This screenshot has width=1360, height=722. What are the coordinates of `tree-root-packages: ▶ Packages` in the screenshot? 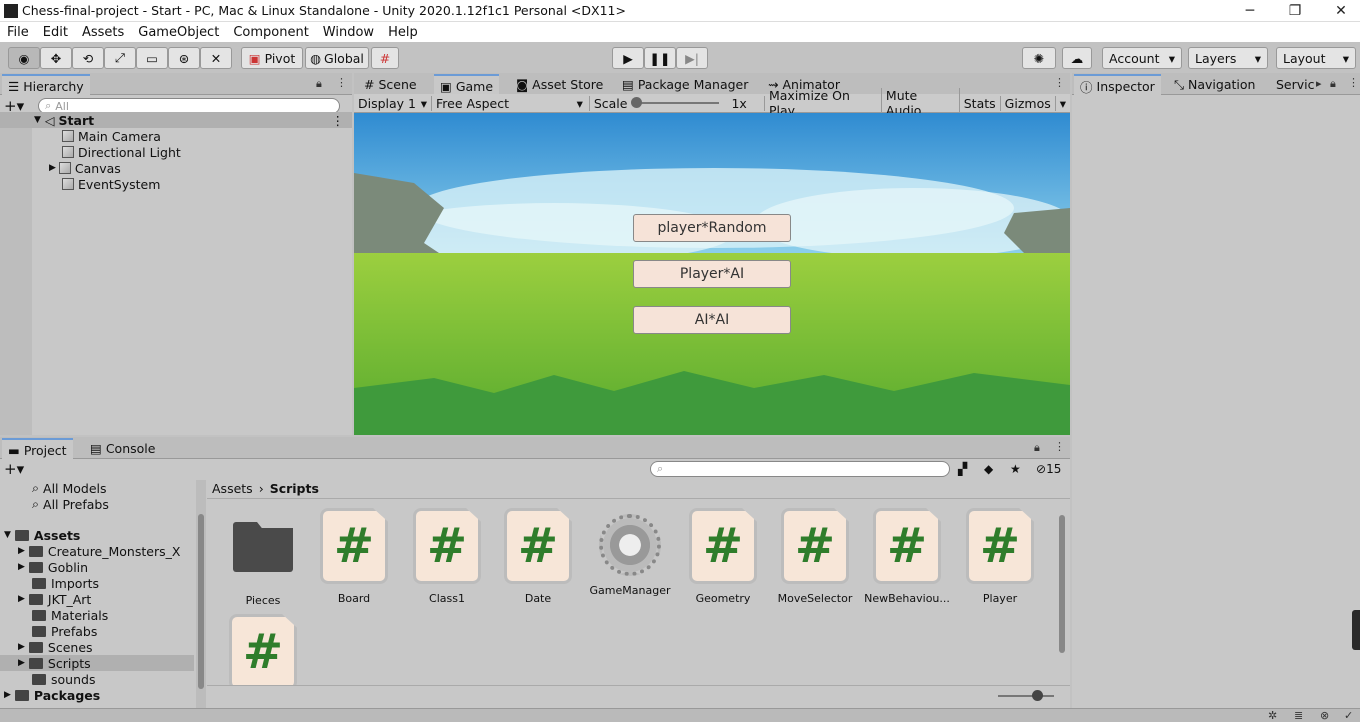 It's located at (52, 695).